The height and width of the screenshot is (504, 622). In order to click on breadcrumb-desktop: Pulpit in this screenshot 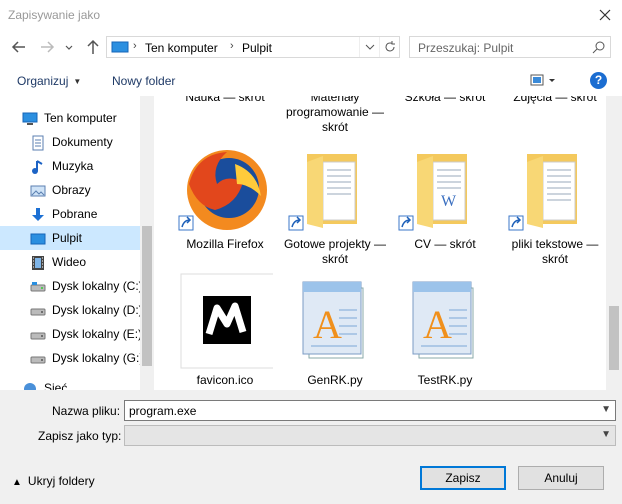, I will do `click(257, 48)`.